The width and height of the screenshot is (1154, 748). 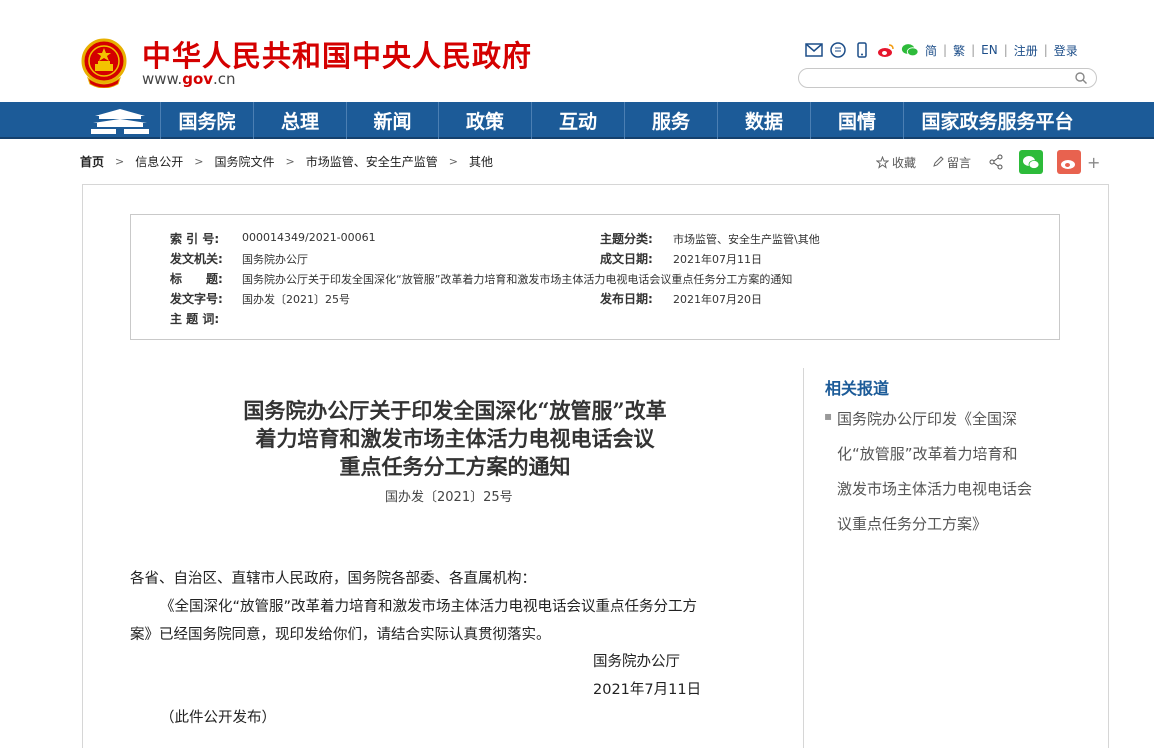 I want to click on article-paragraph-line: 《全国深化“放管服”改革着力培育和激发市场主体活力电视电话会议重点任务分工方, so click(x=429, y=607).